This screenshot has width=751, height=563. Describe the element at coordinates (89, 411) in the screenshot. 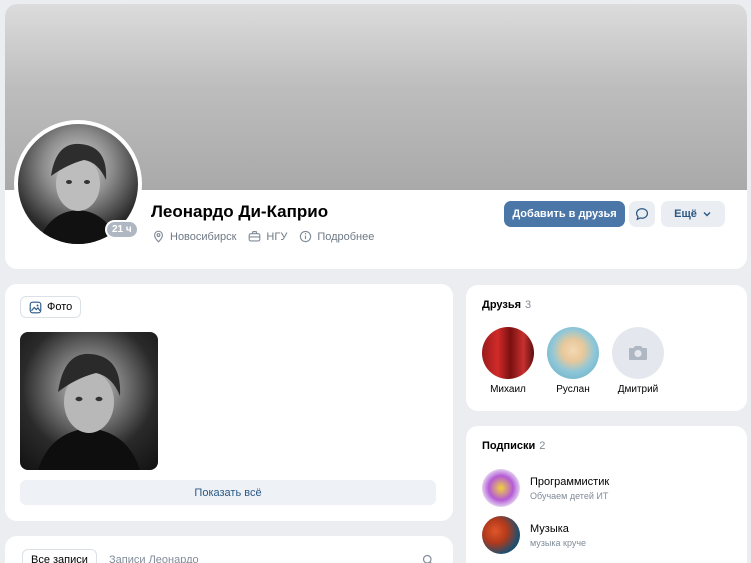

I see `photo-portrait` at that location.